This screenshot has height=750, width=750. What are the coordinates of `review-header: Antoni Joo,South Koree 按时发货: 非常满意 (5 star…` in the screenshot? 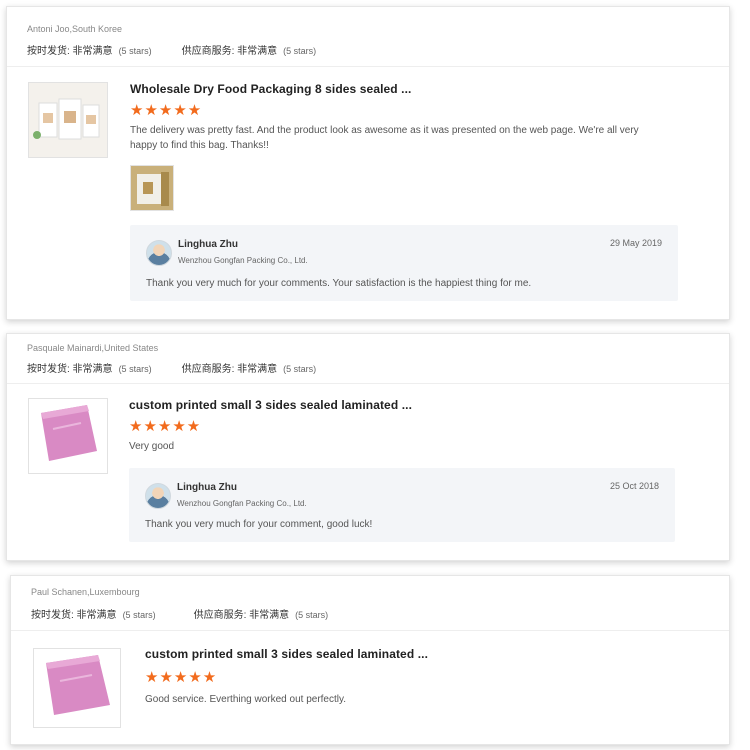 It's located at (368, 37).